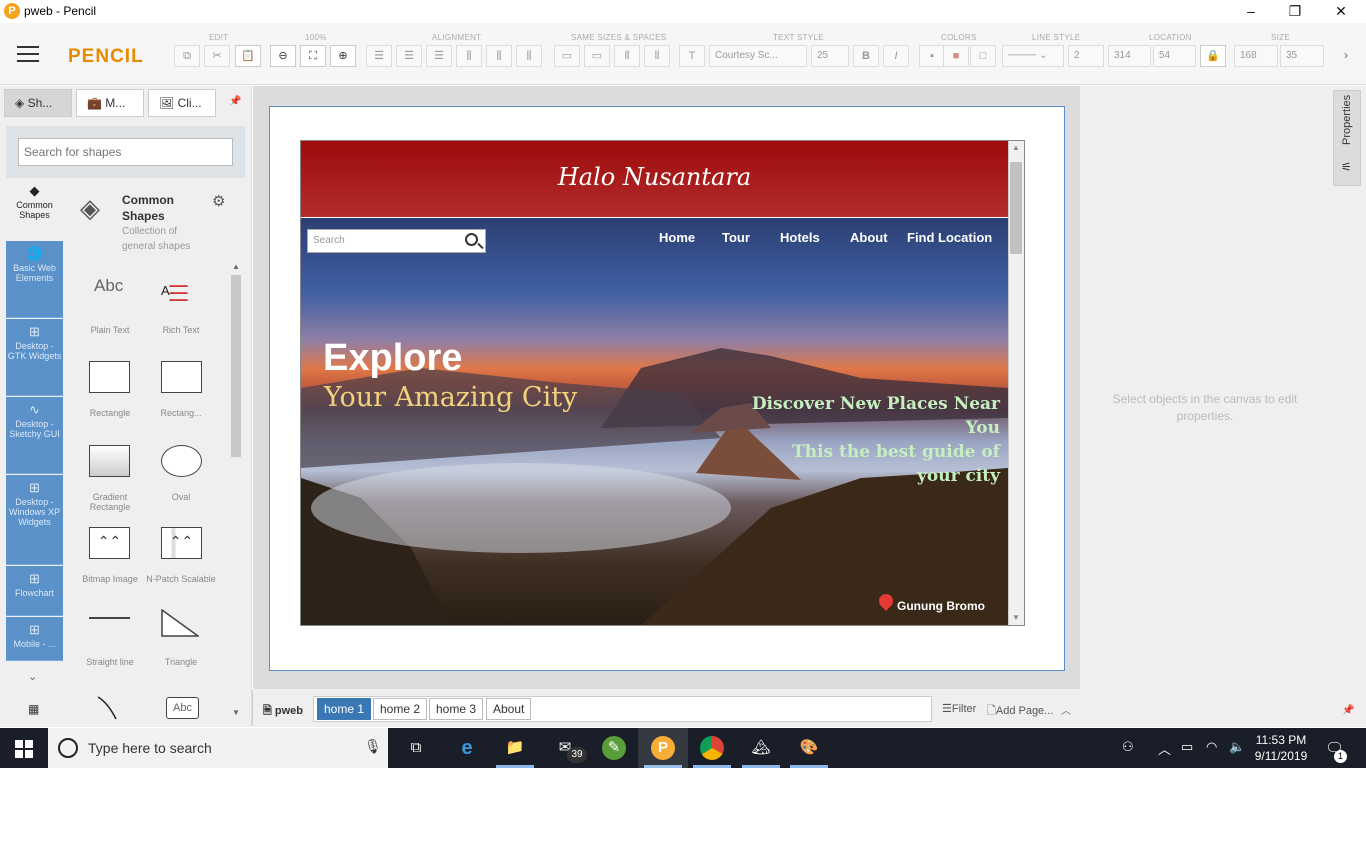 This screenshot has width=1366, height=866. Describe the element at coordinates (932, 56) in the screenshot. I see `text-color-icon: ▪` at that location.